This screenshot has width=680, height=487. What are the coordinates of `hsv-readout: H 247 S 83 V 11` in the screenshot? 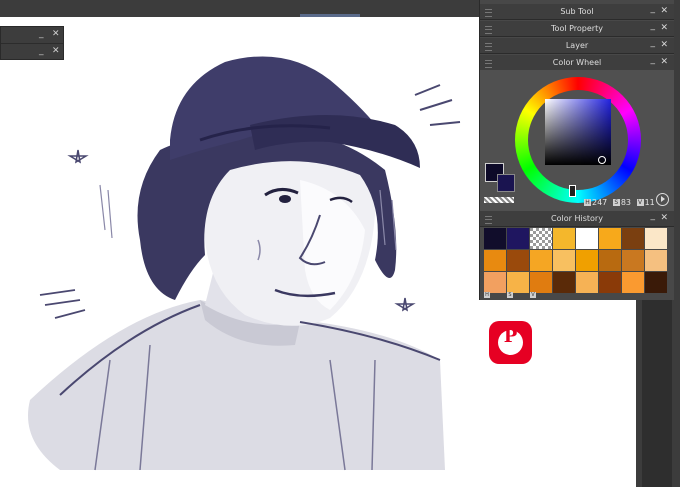 It's located at (621, 204).